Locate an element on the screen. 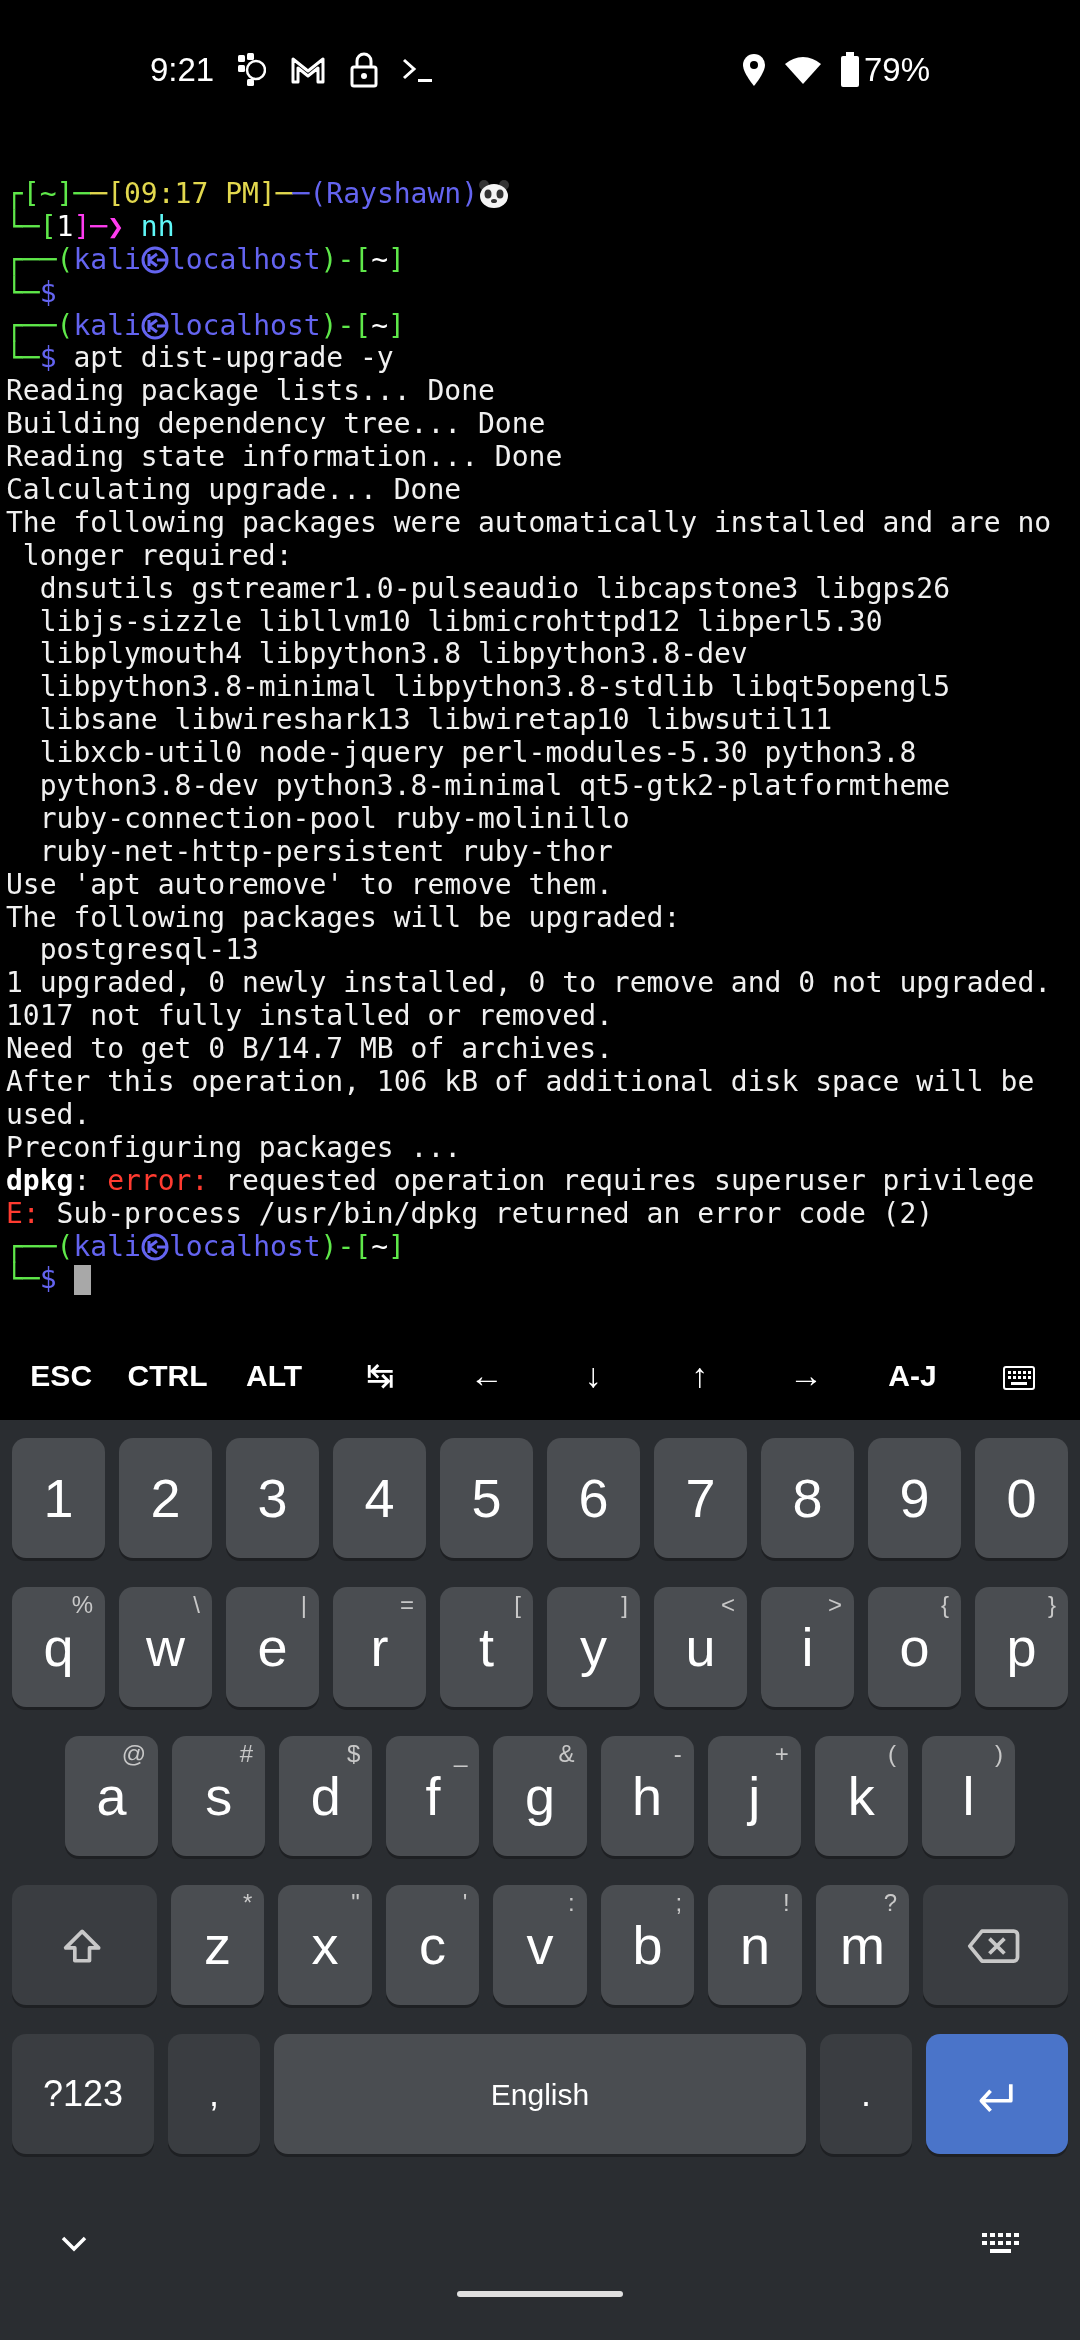 The image size is (1080, 2340). terminal-line: python3.8-dev python3.8-minimal qt5-gtk2-platformtheme is located at coordinates (494, 786).